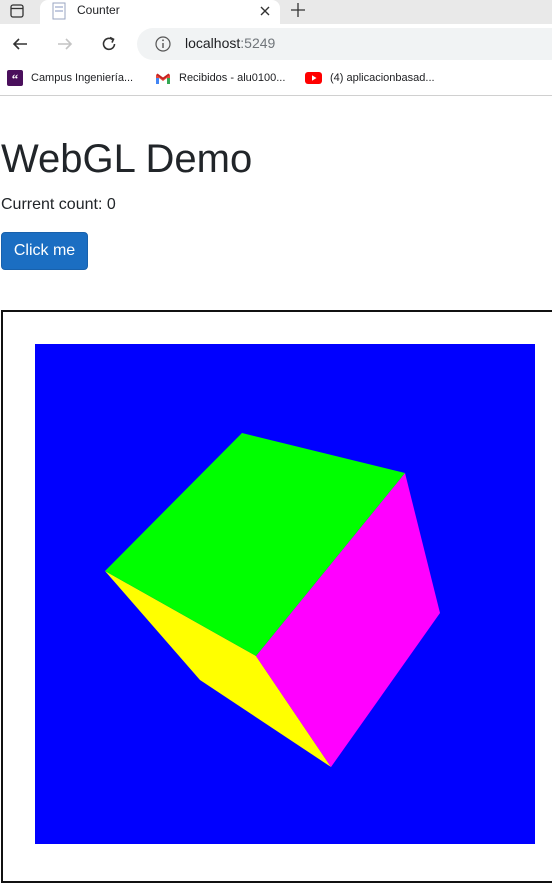 The width and height of the screenshot is (552, 890). I want to click on forward-arrow-icon, so click(65, 44).